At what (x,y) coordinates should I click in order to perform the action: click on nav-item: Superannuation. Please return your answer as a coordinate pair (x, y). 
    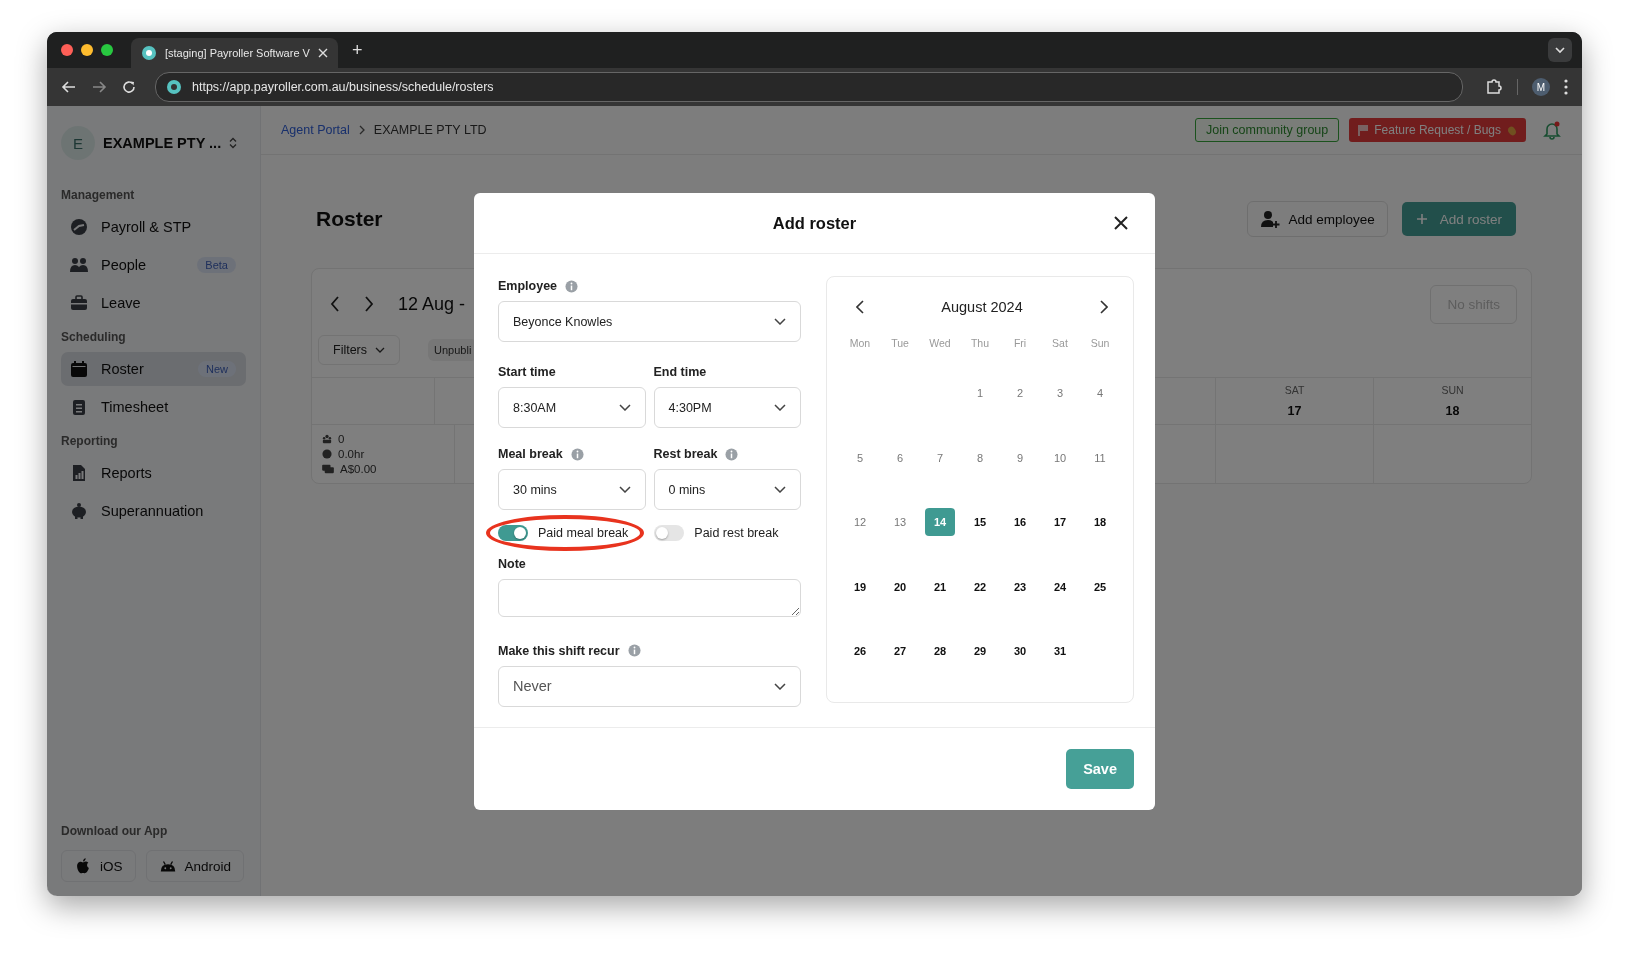
    Looking at the image, I should click on (153, 511).